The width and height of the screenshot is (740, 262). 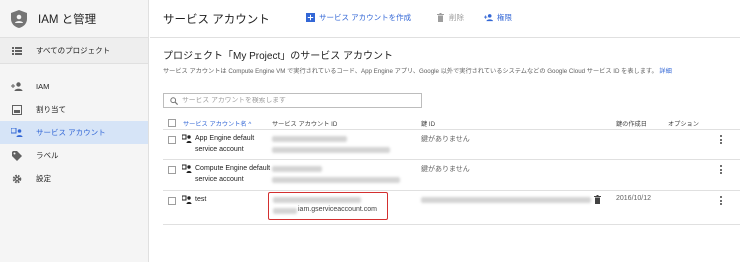 I want to click on sidebar-item-label: 設定, so click(x=43, y=178).